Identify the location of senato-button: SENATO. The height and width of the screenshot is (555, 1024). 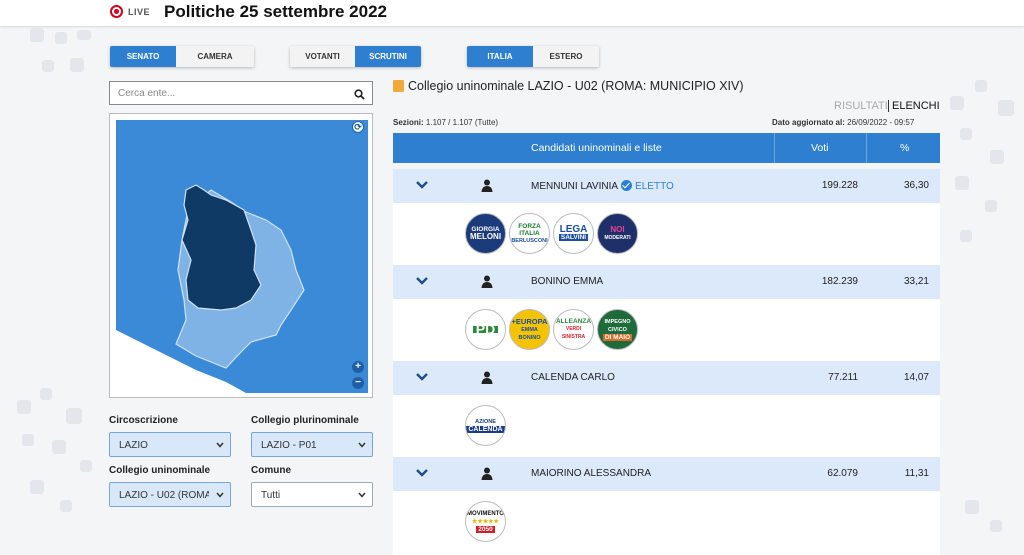
(143, 56).